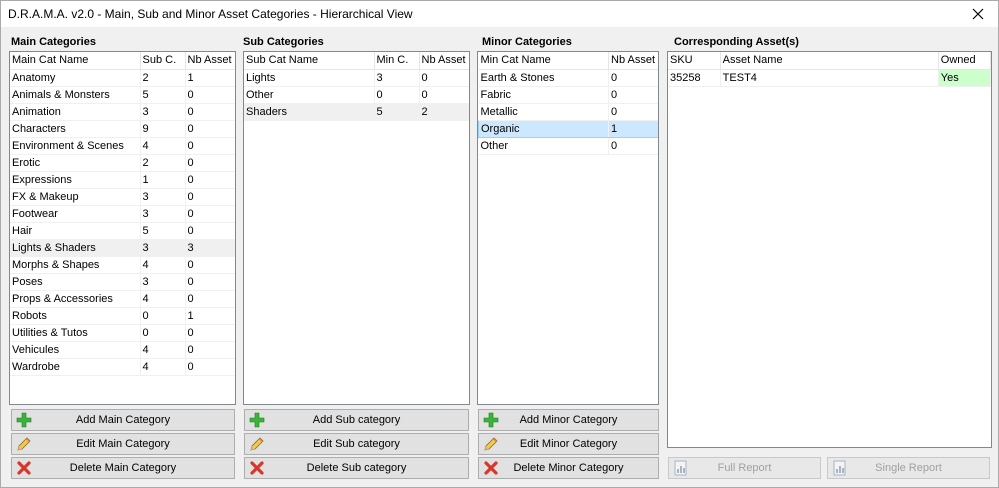  What do you see at coordinates (978, 14) in the screenshot?
I see `close-button` at bounding box center [978, 14].